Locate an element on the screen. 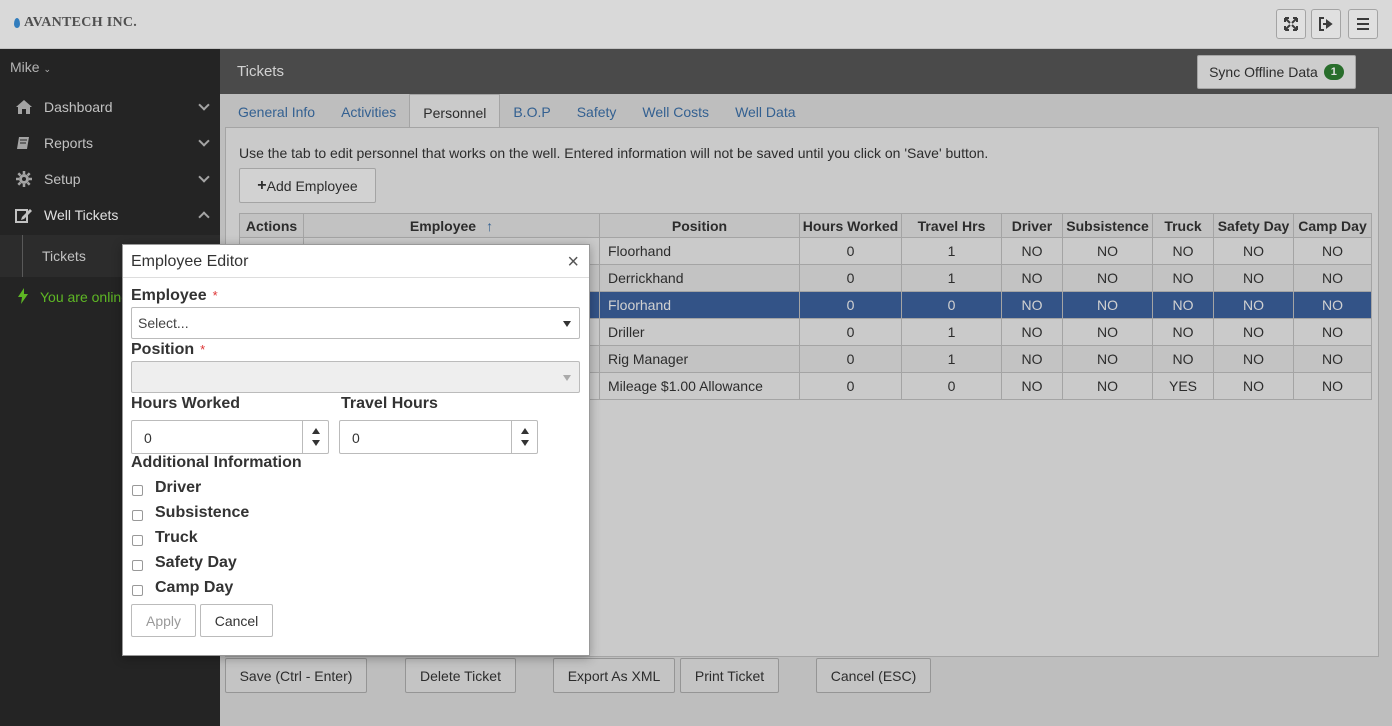  position-label-text: Position is located at coordinates (163, 349).